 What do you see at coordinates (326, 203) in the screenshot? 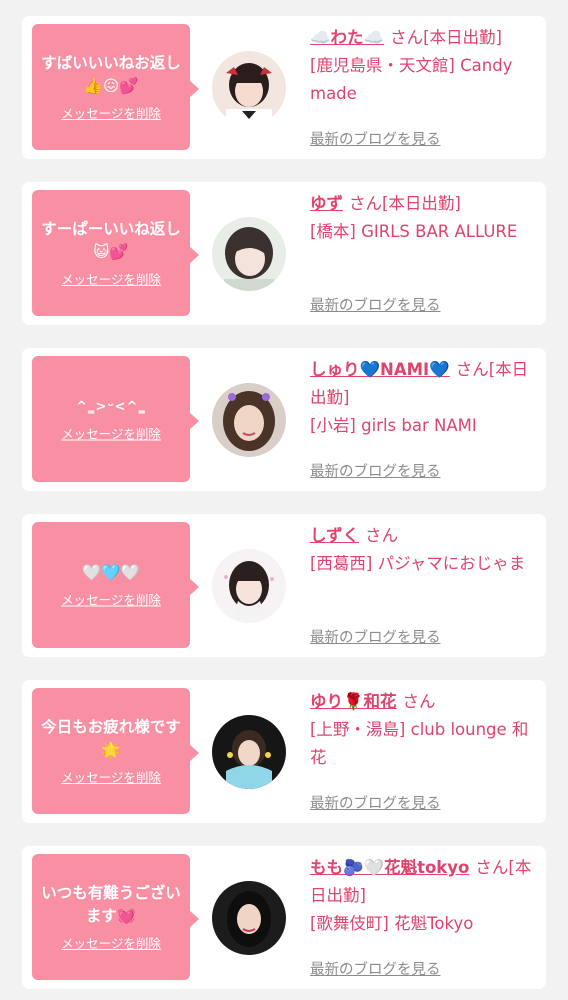
I see `cast-name-link: ゆず` at bounding box center [326, 203].